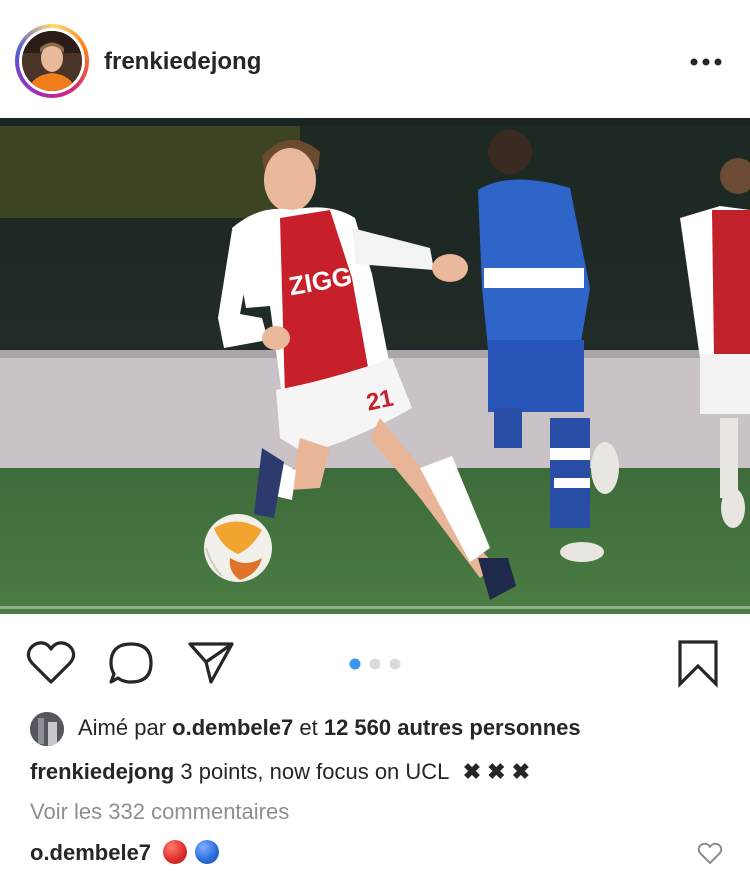  What do you see at coordinates (122, 727) in the screenshot?
I see `likes-prefix: Aimé par` at bounding box center [122, 727].